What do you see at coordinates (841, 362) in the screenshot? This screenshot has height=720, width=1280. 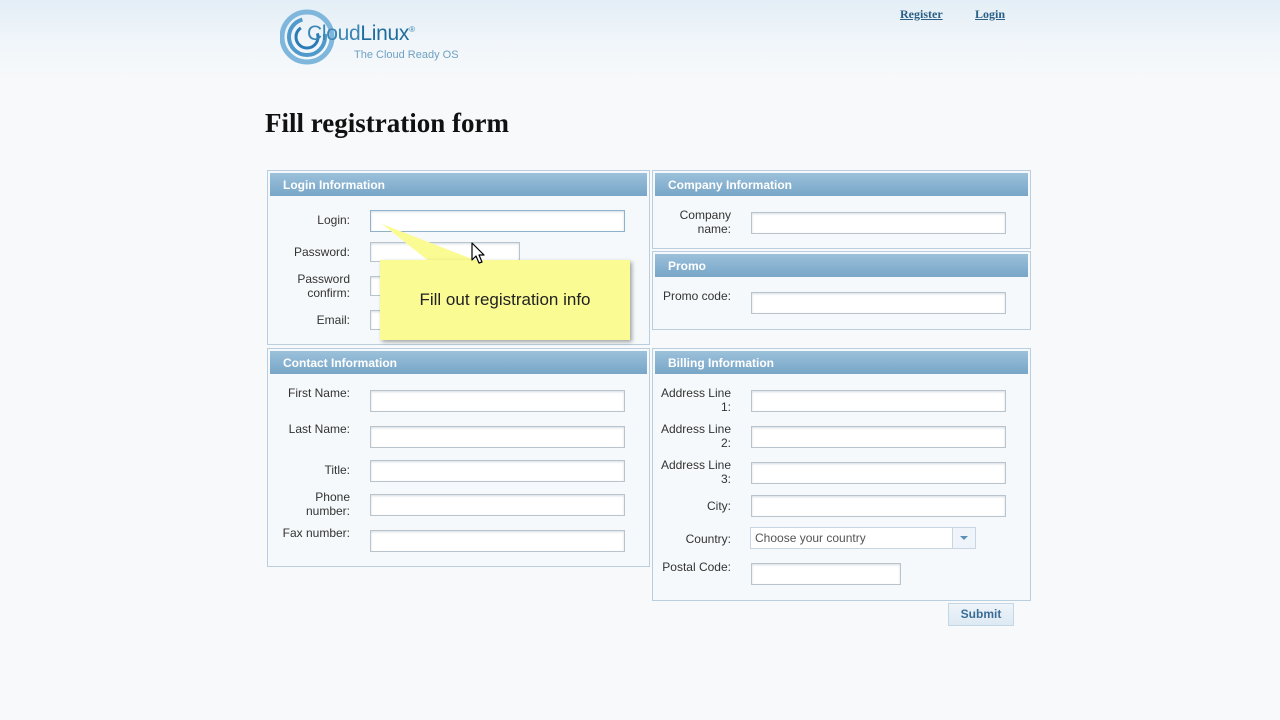 I see `billing-info-heading: Billing Information` at bounding box center [841, 362].